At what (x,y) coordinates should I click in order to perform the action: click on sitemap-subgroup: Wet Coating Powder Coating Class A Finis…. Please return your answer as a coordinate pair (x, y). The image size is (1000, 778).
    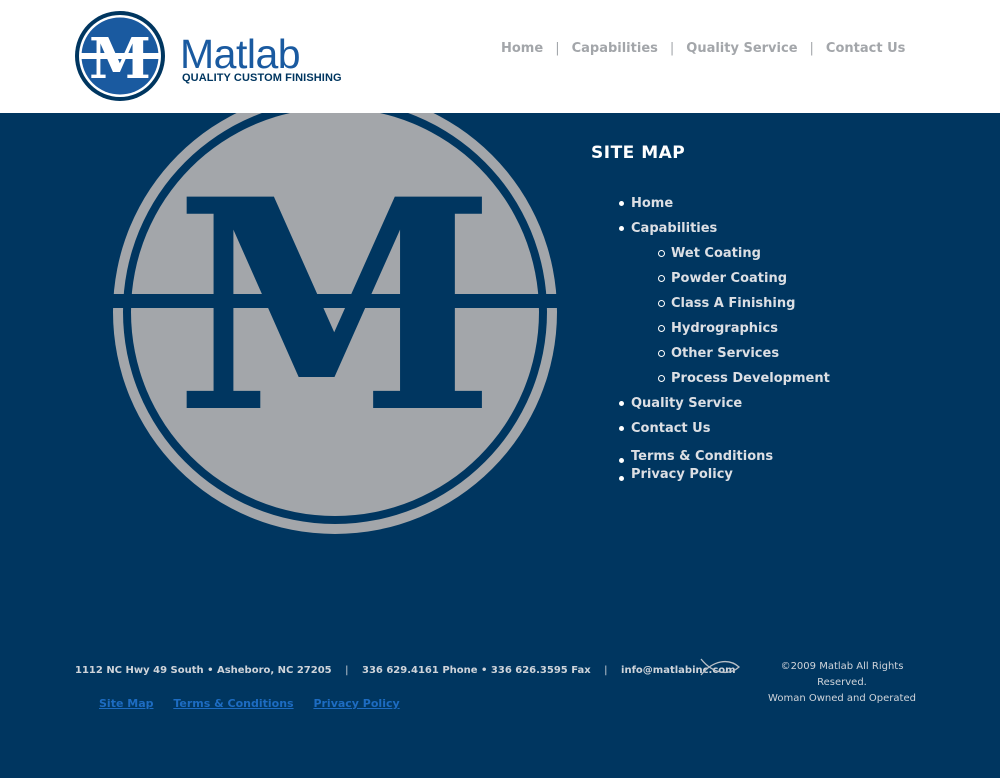
    Looking at the image, I should click on (710, 316).